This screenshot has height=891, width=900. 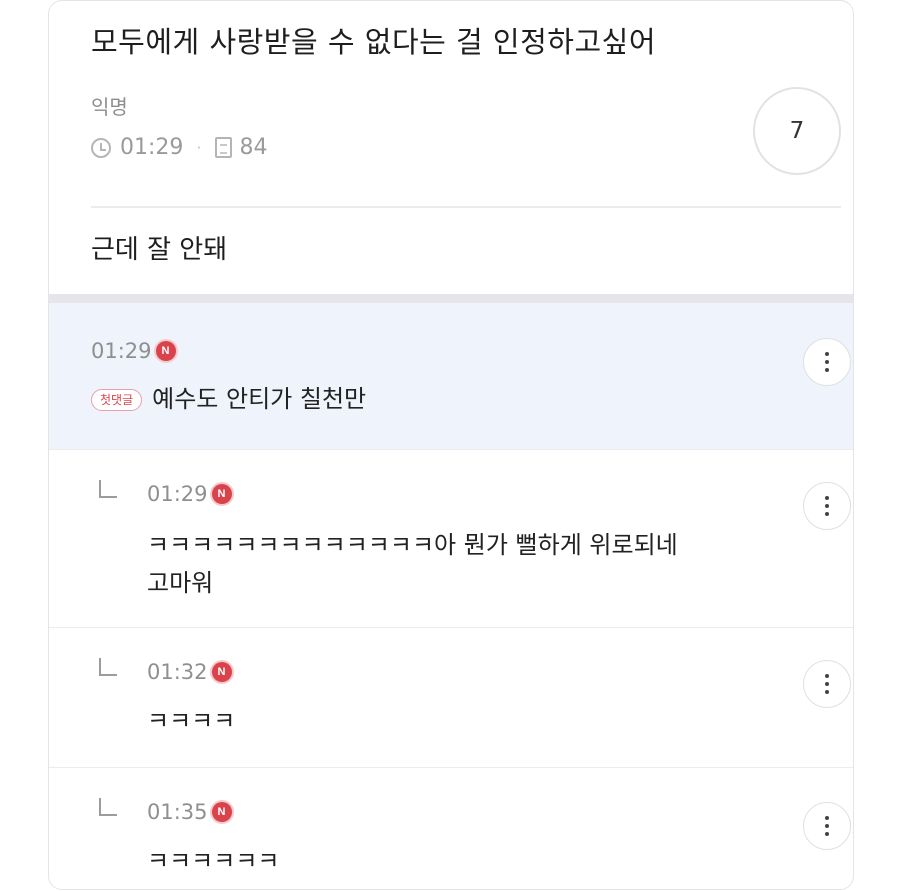 I want to click on comment-time: 01:35, so click(x=177, y=812).